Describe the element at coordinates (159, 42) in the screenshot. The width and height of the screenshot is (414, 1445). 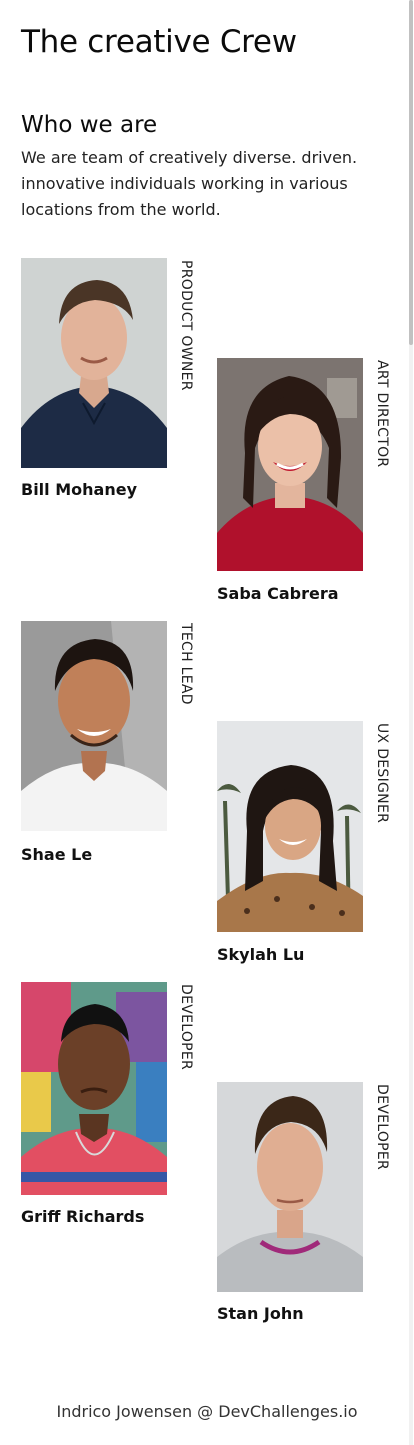
I see `page-title: The creative Crew` at that location.